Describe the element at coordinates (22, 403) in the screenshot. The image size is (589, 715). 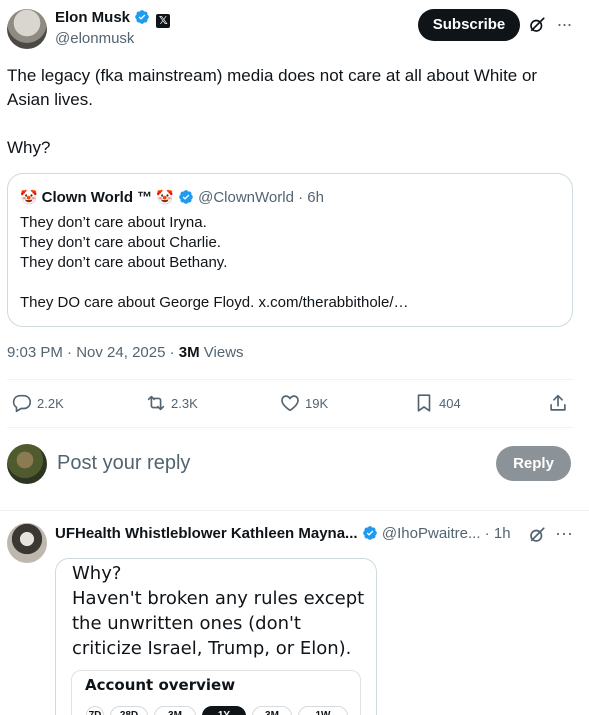
I see `reply-icon` at that location.